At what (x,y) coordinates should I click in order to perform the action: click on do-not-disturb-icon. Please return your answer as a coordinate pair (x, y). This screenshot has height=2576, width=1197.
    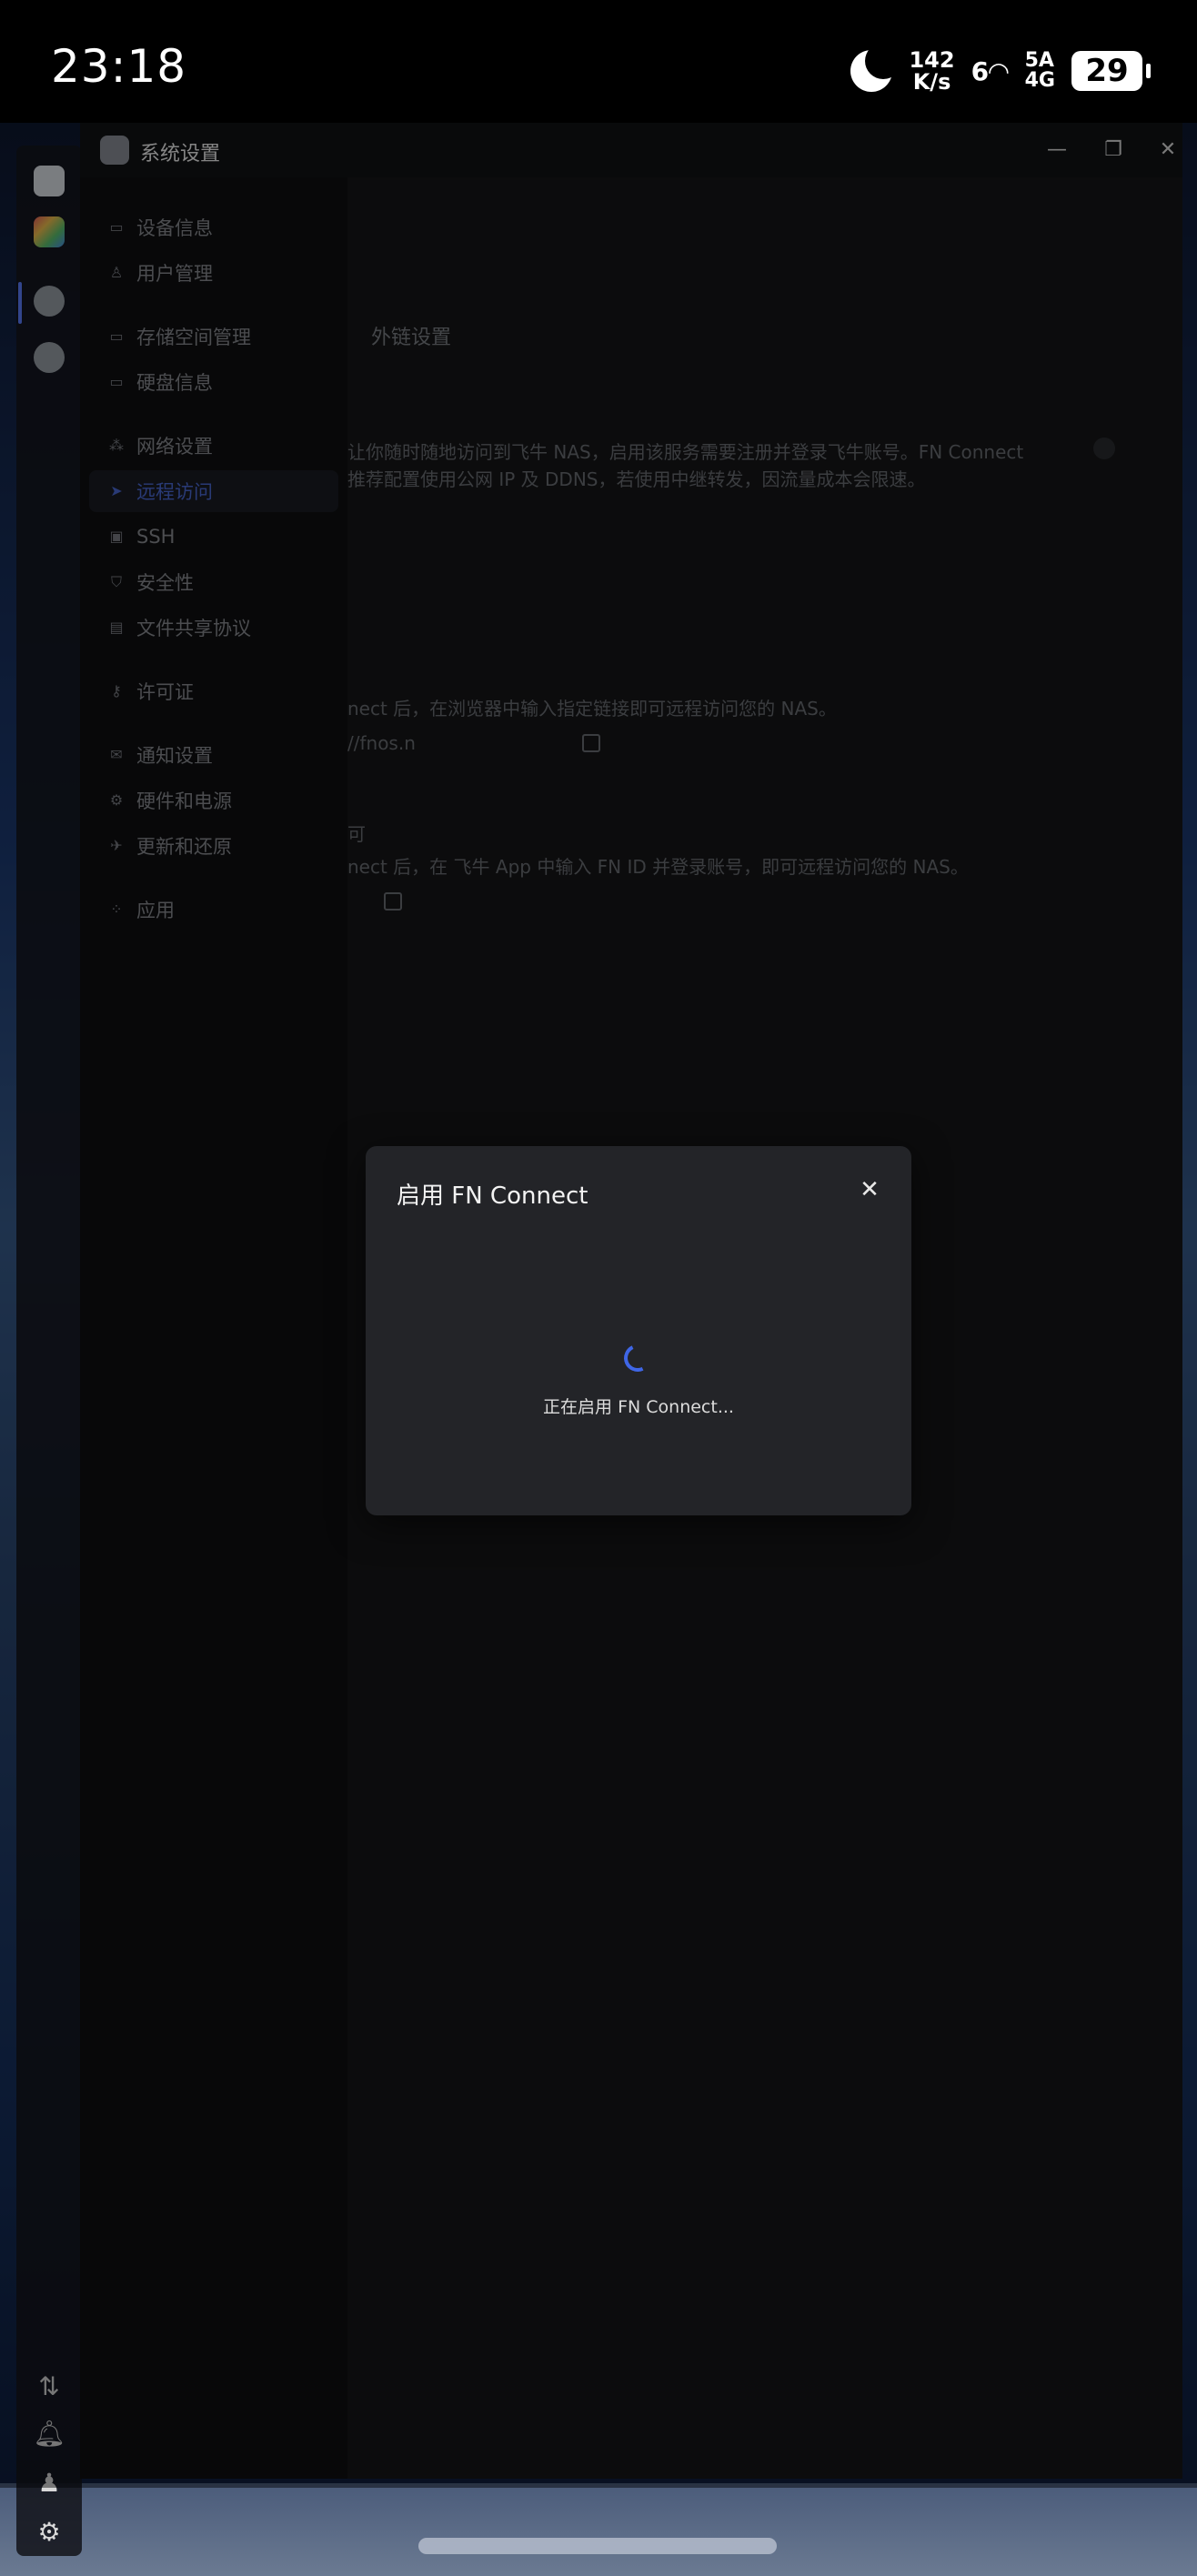
    Looking at the image, I should click on (876, 67).